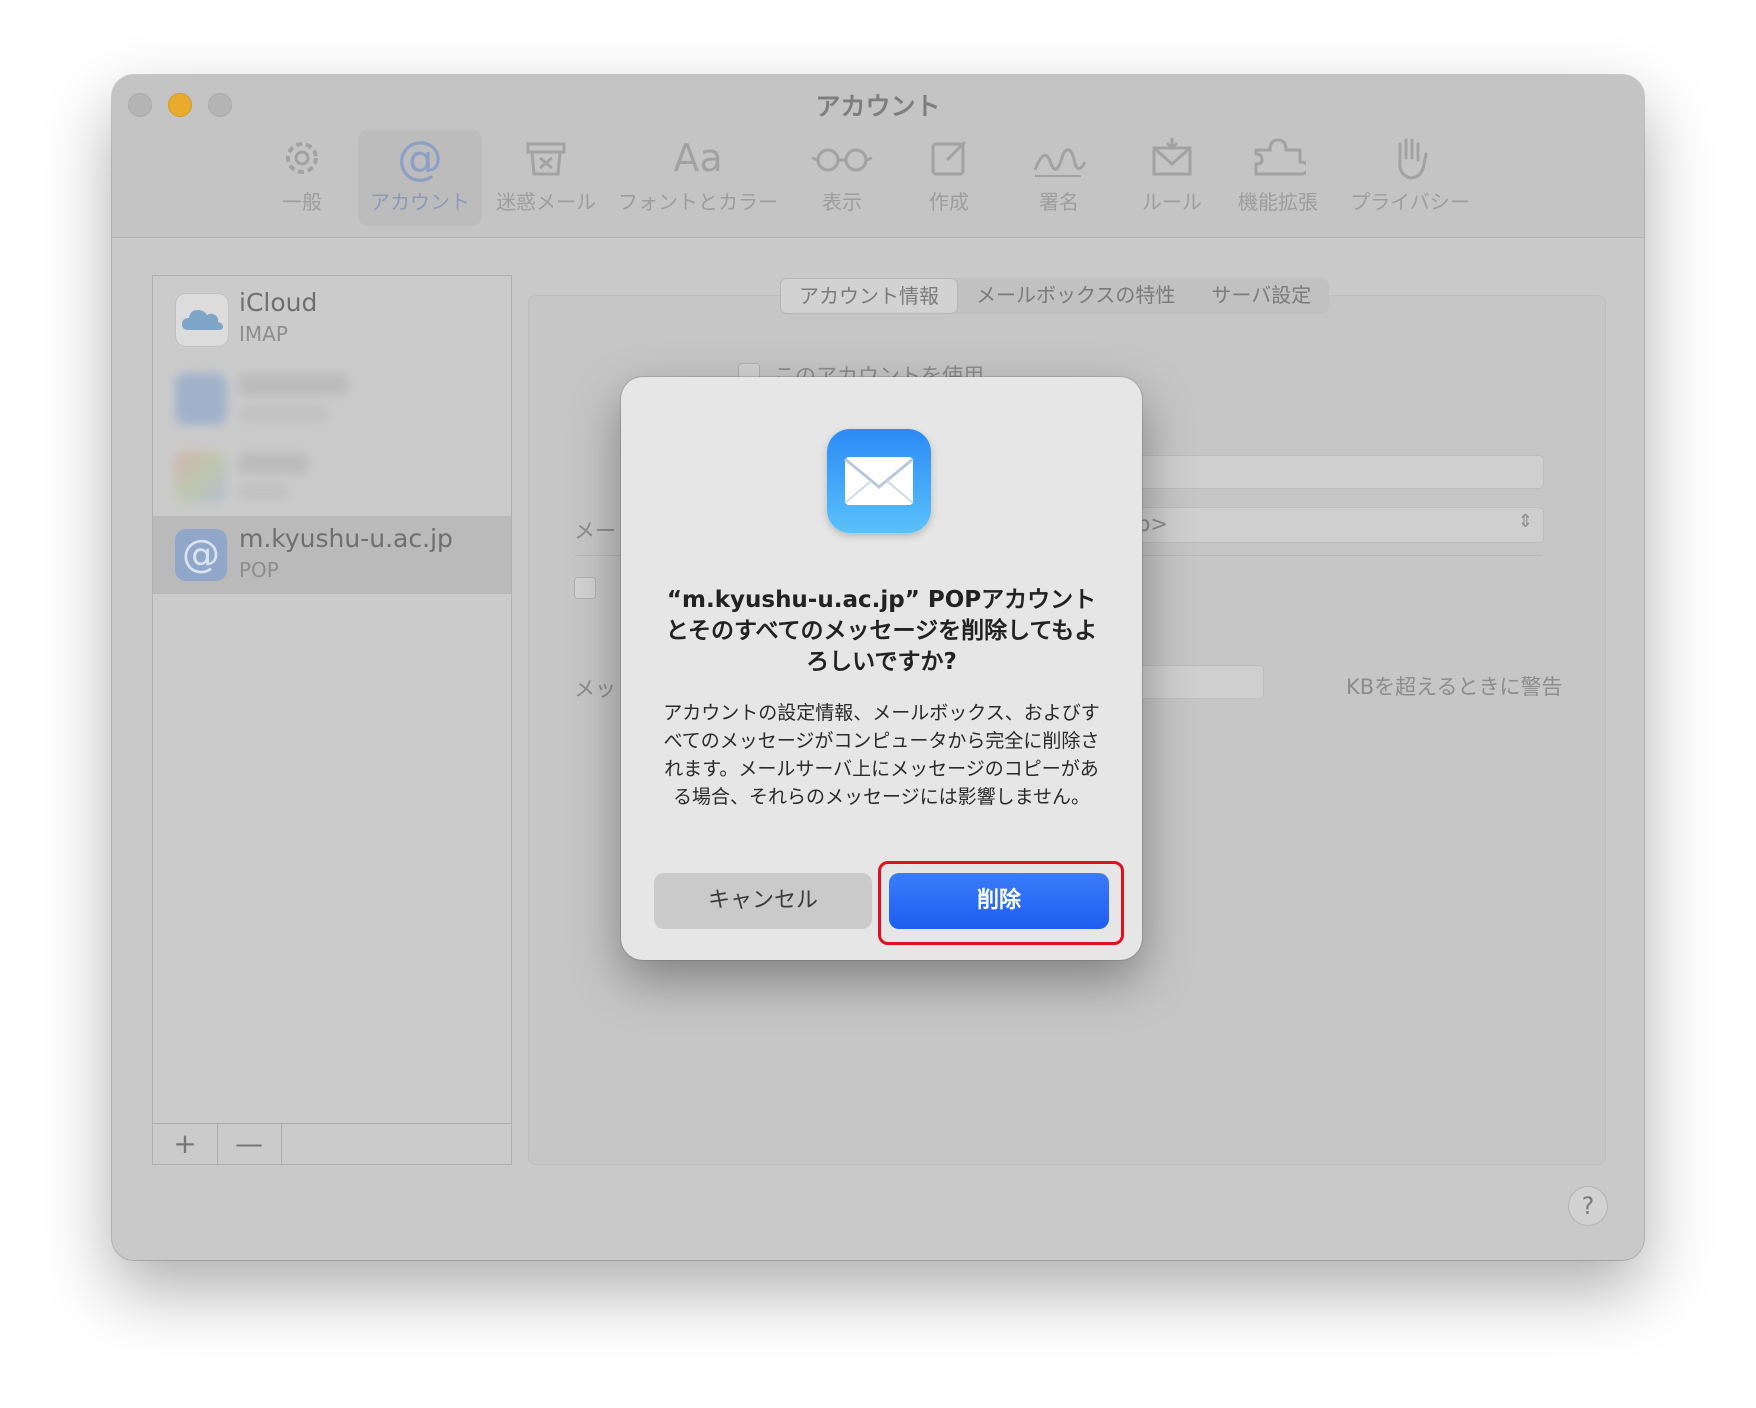  What do you see at coordinates (878, 106) in the screenshot?
I see `window-title: アカウント` at bounding box center [878, 106].